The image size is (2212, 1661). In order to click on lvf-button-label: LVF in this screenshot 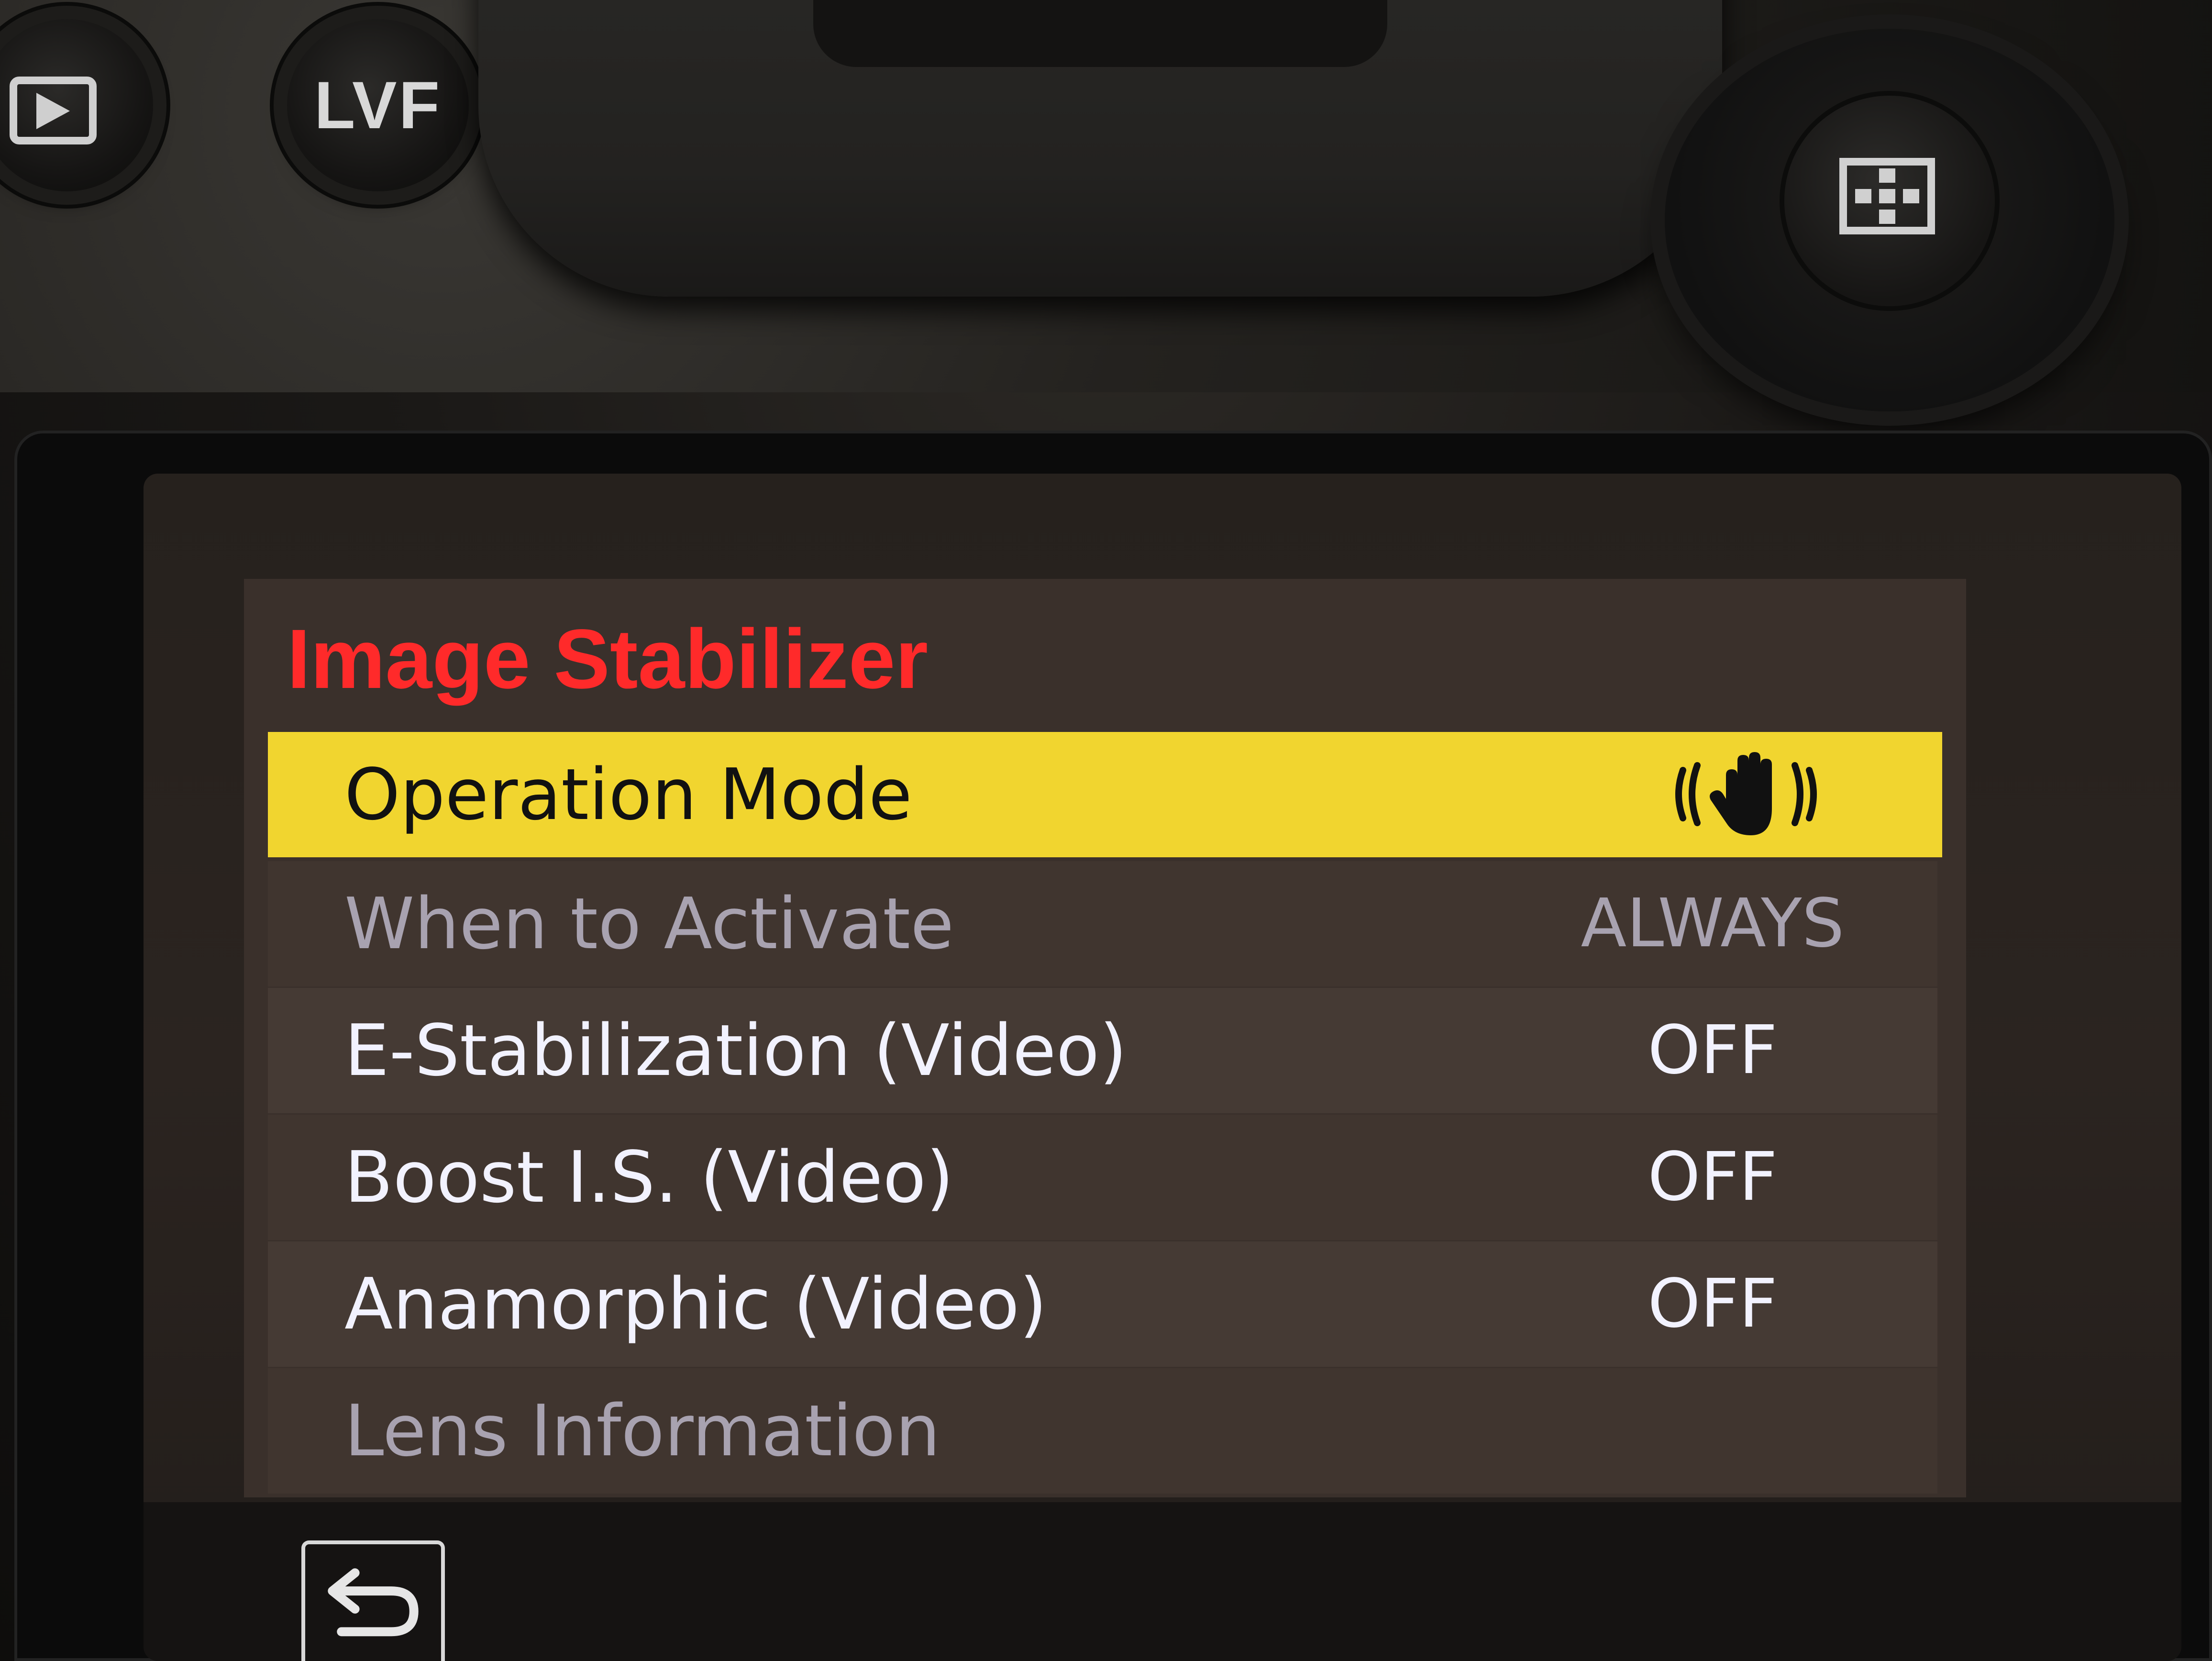, I will do `click(378, 105)`.